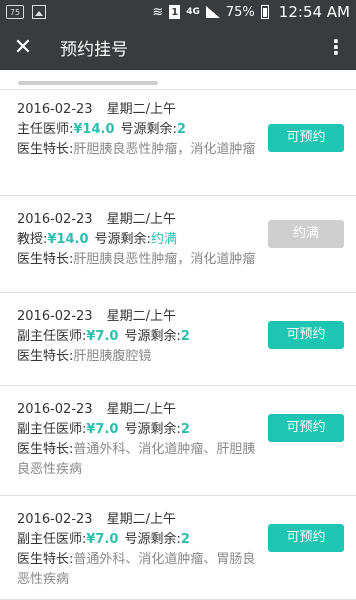 The image size is (356, 600). I want to click on more-button: ⋮, so click(336, 47).